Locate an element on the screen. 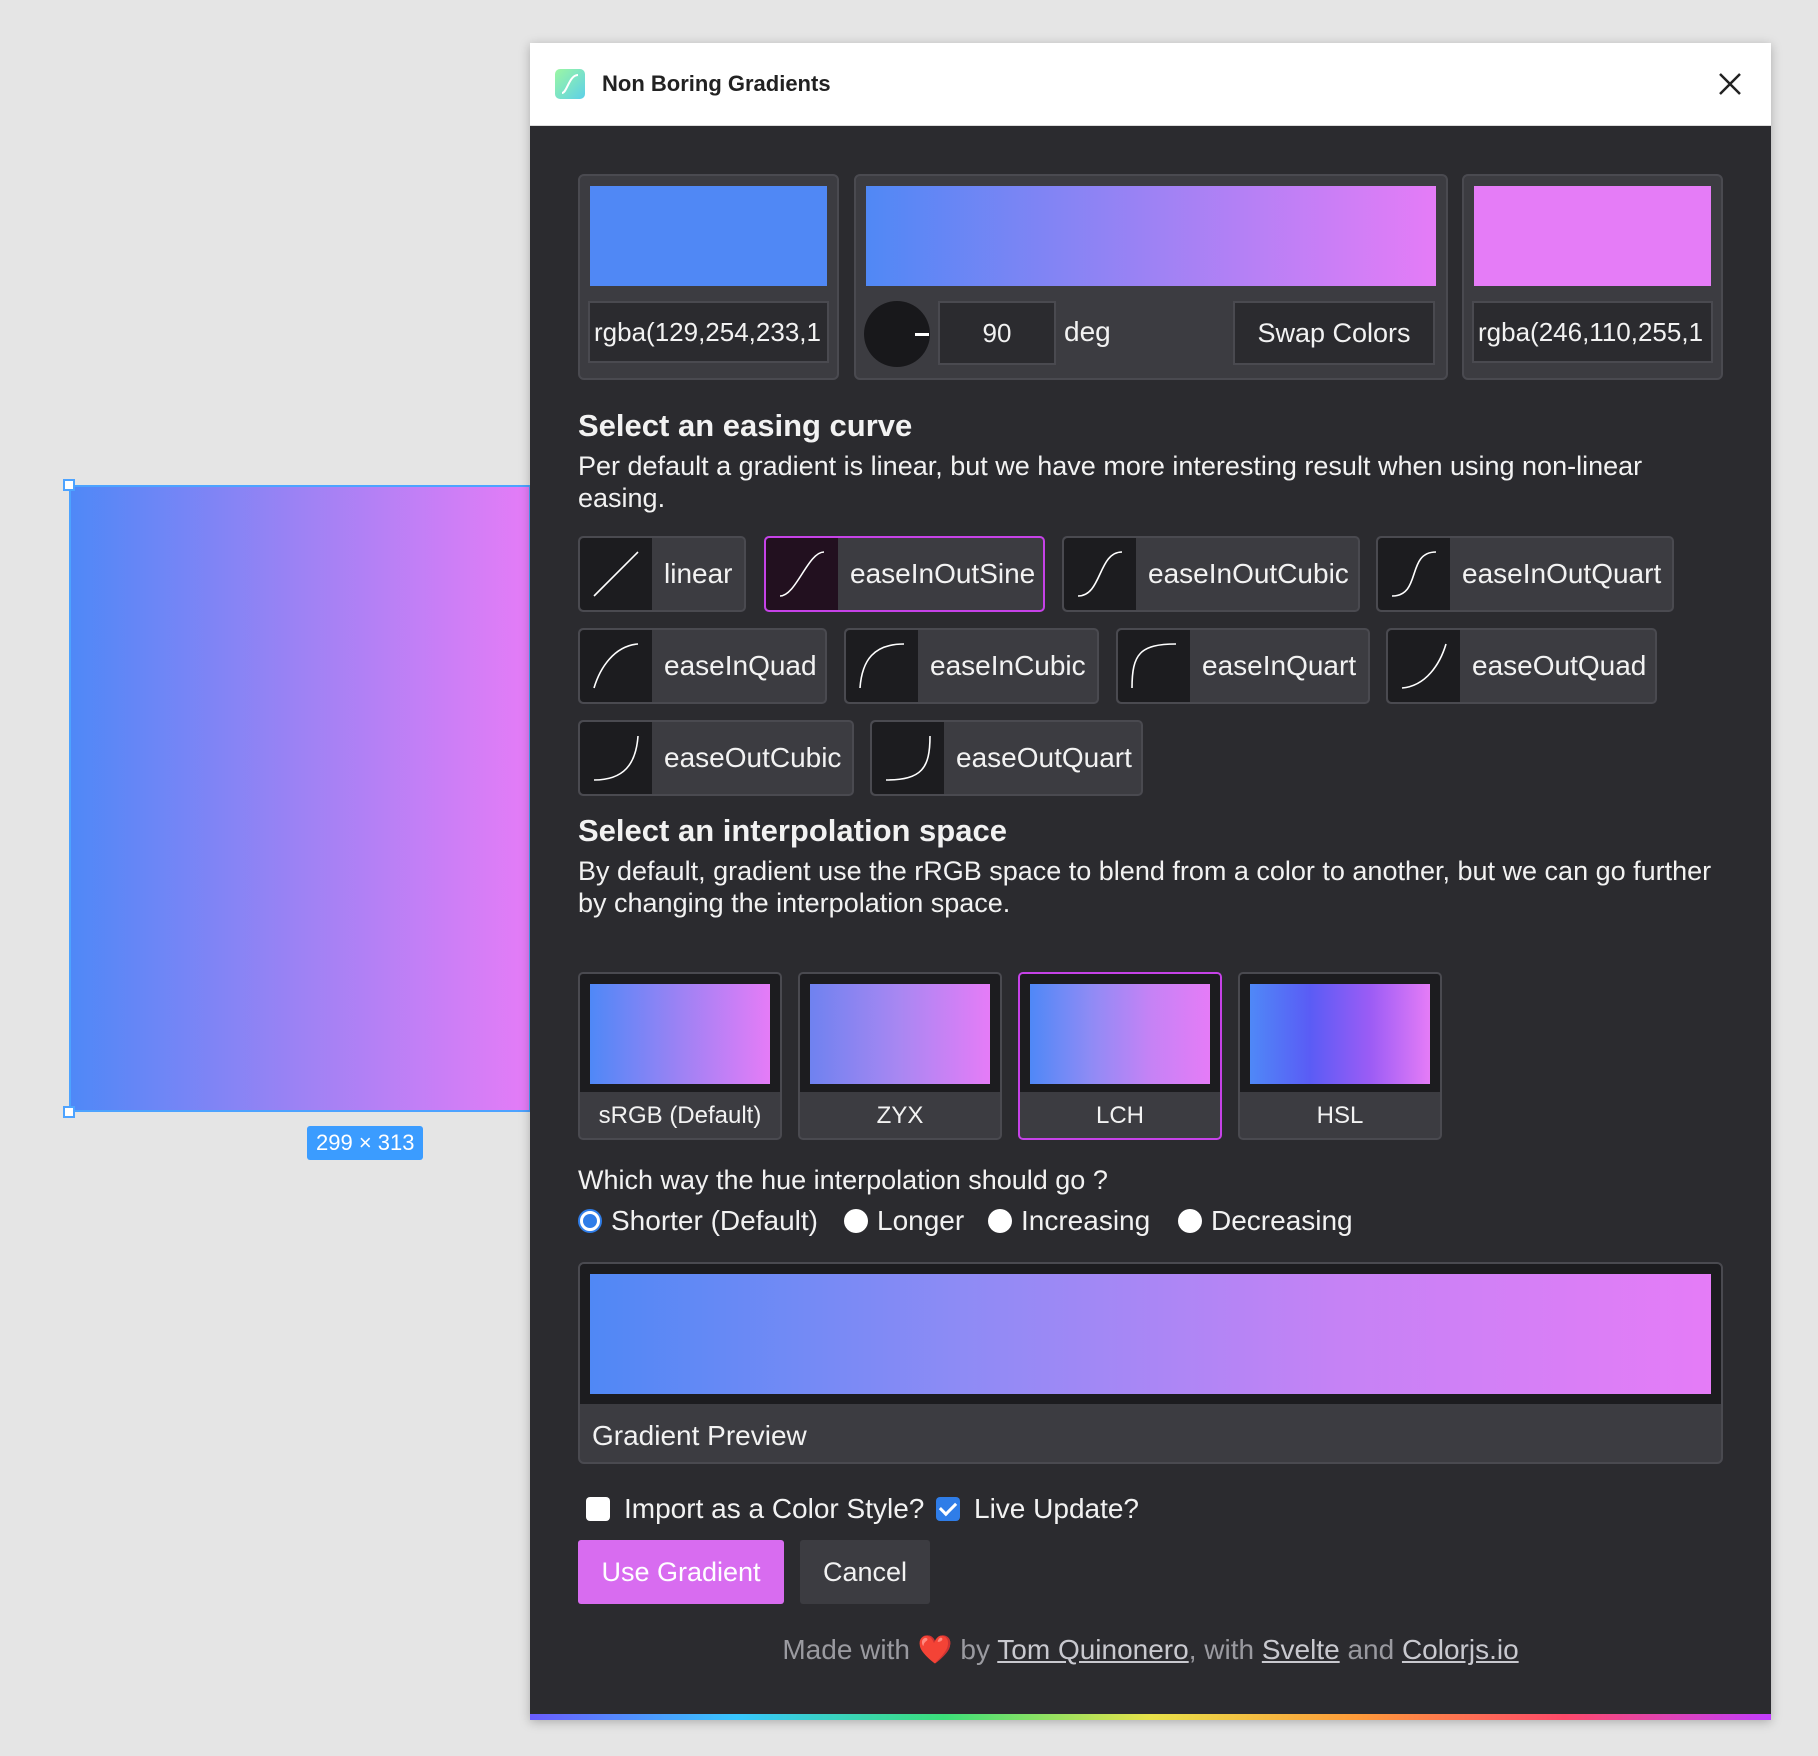 This screenshot has height=1756, width=1818. space-label: HSL is located at coordinates (1340, 1115).